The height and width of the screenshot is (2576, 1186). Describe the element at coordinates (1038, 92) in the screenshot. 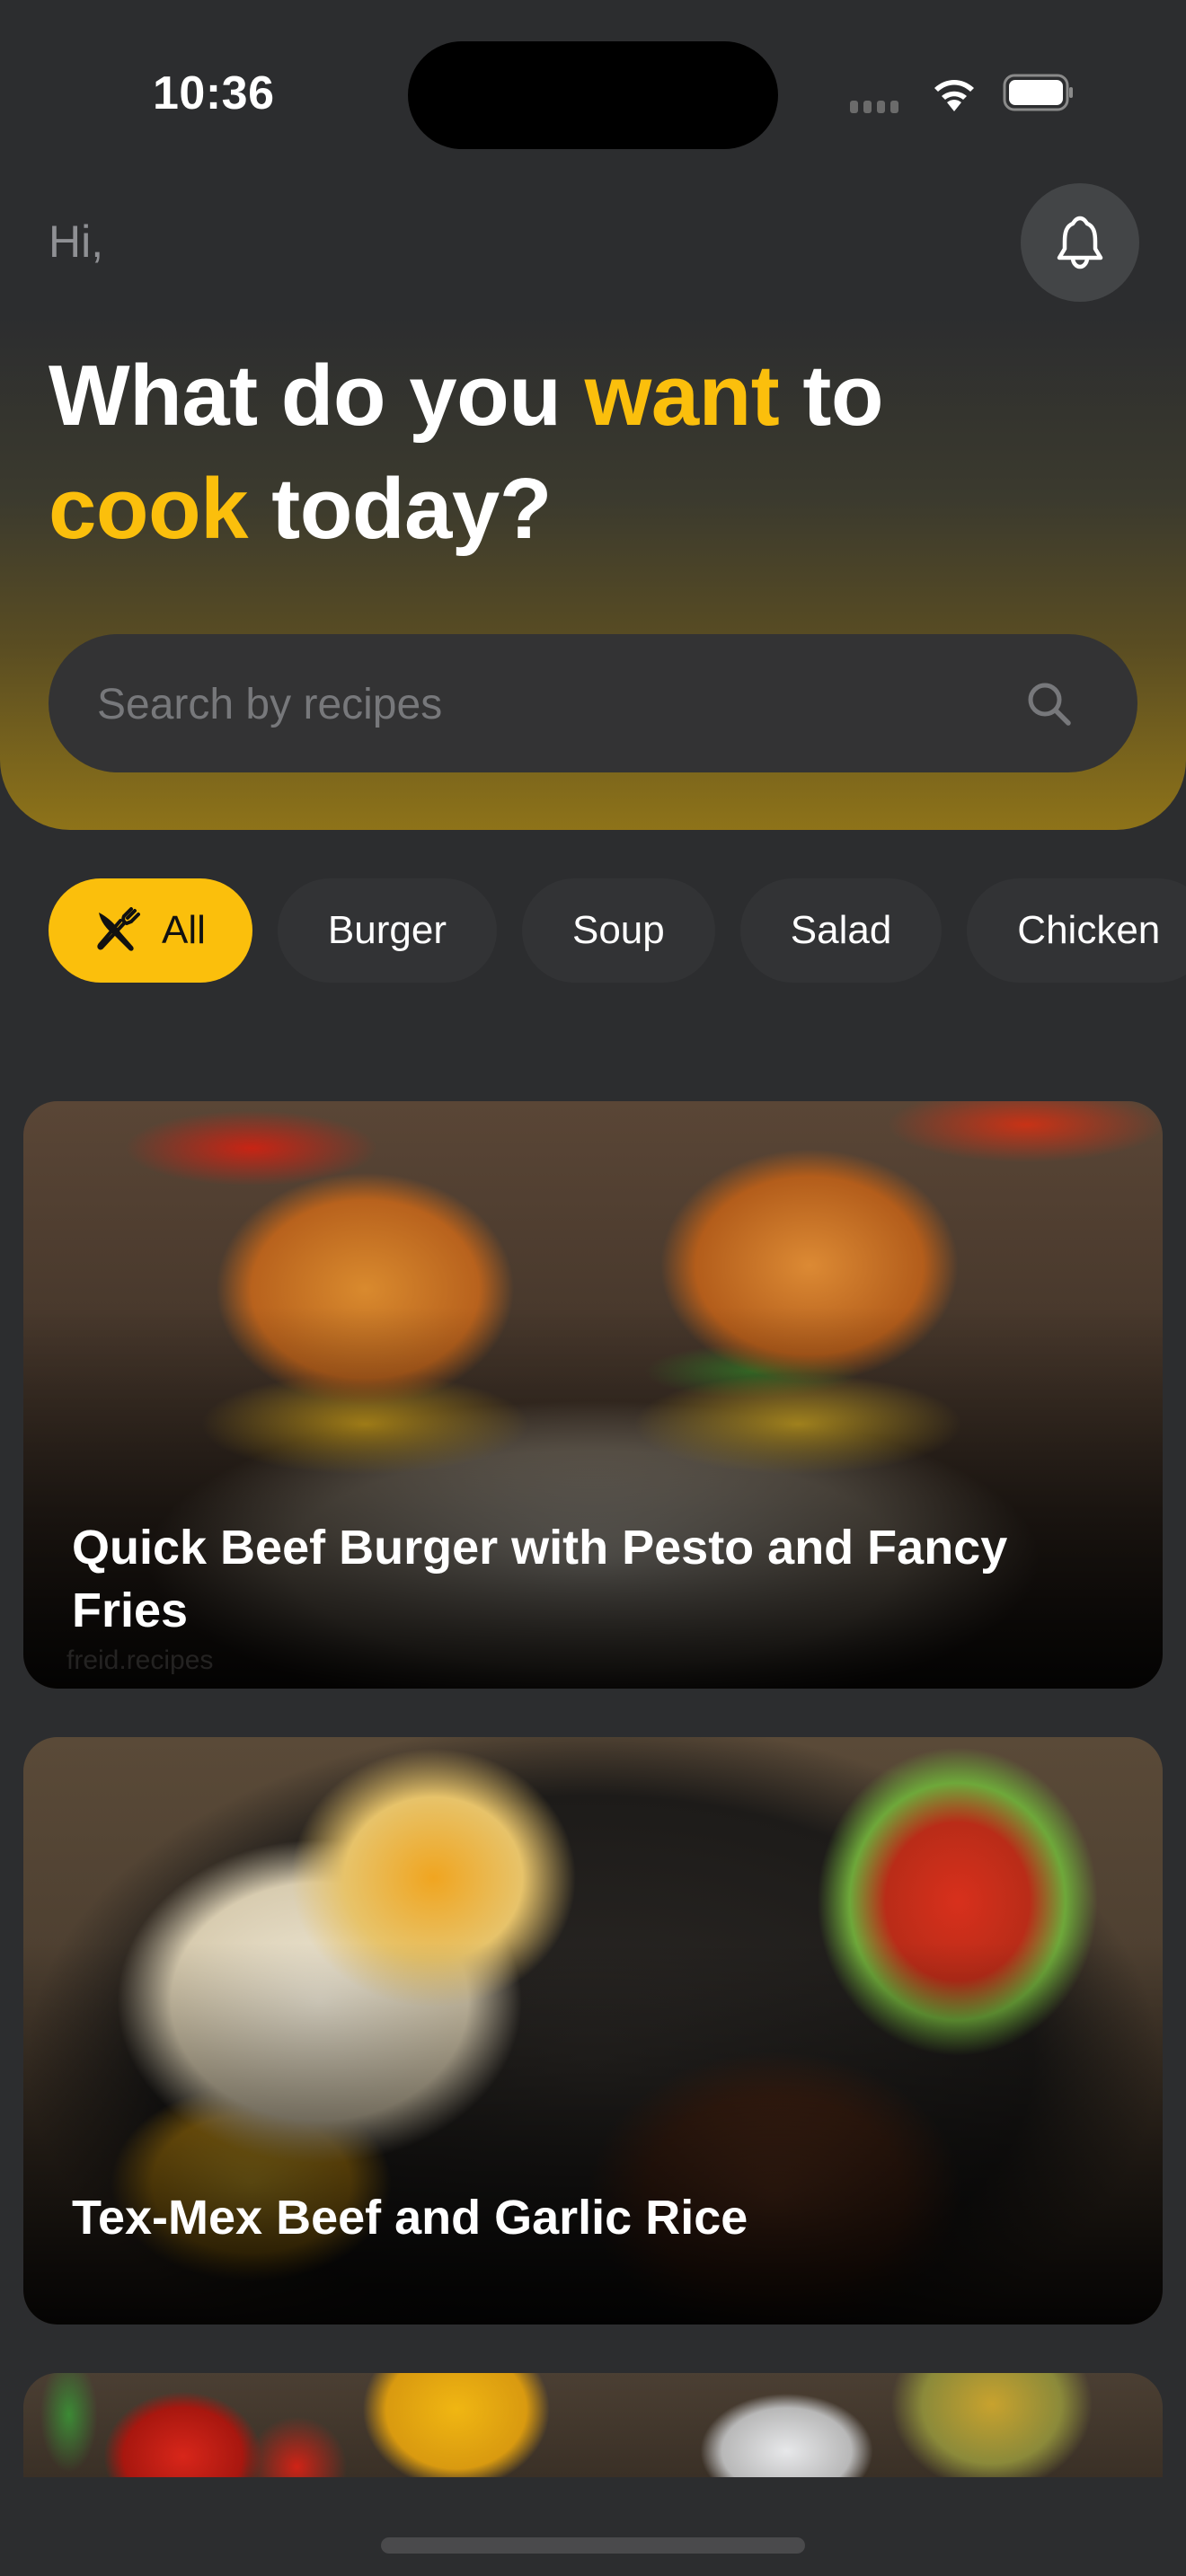

I see `battery-icon` at that location.